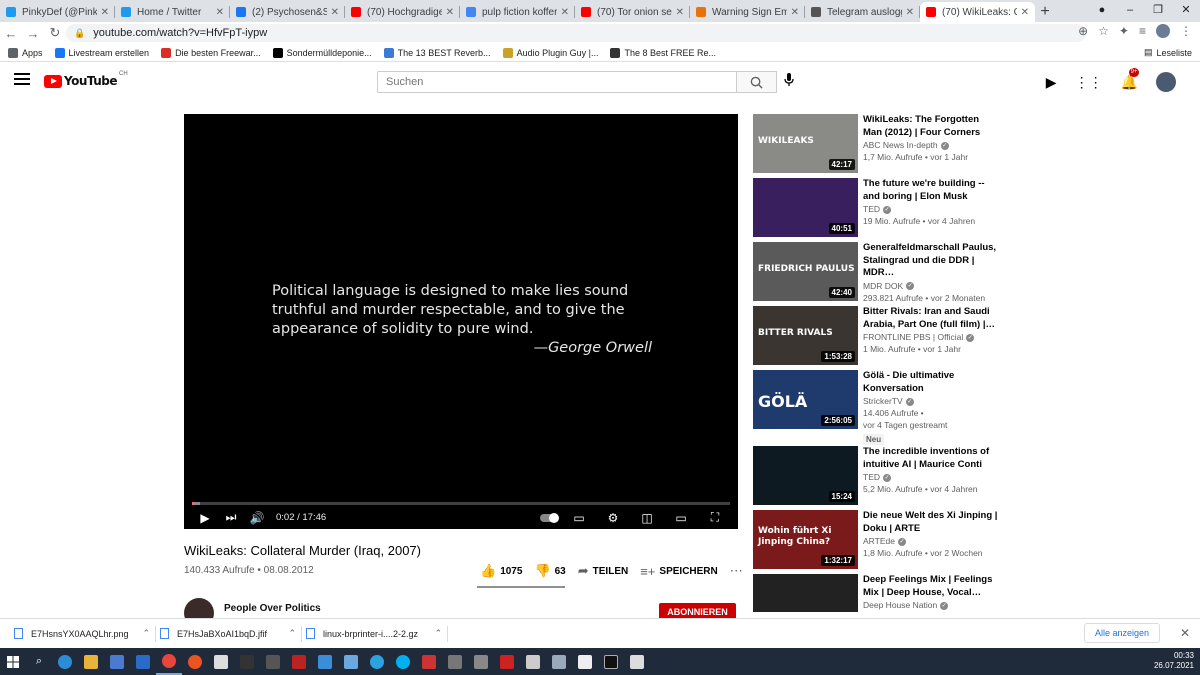  I want to click on browser-tab: Telegram ausloggen u ✕, so click(862, 12).